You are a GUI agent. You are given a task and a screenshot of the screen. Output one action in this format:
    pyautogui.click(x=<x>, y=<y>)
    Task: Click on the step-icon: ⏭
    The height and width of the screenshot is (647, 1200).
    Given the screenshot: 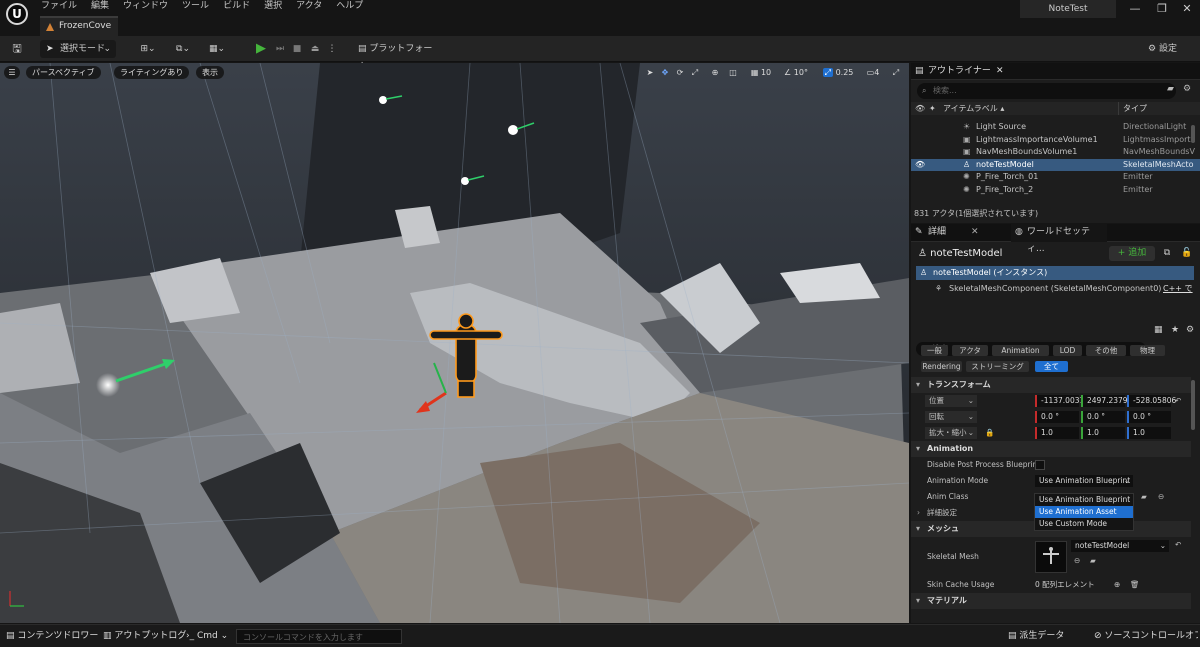 What is the action you would take?
    pyautogui.click(x=280, y=49)
    